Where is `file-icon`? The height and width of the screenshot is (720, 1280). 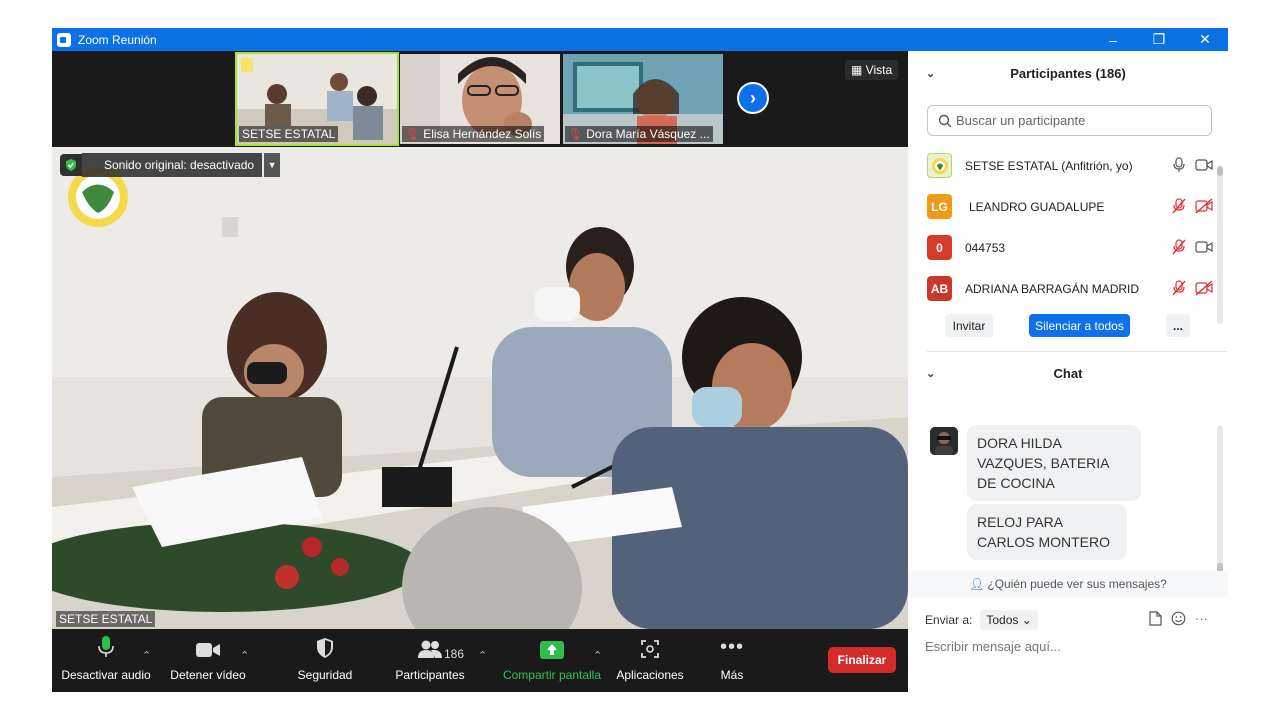
file-icon is located at coordinates (1155, 618).